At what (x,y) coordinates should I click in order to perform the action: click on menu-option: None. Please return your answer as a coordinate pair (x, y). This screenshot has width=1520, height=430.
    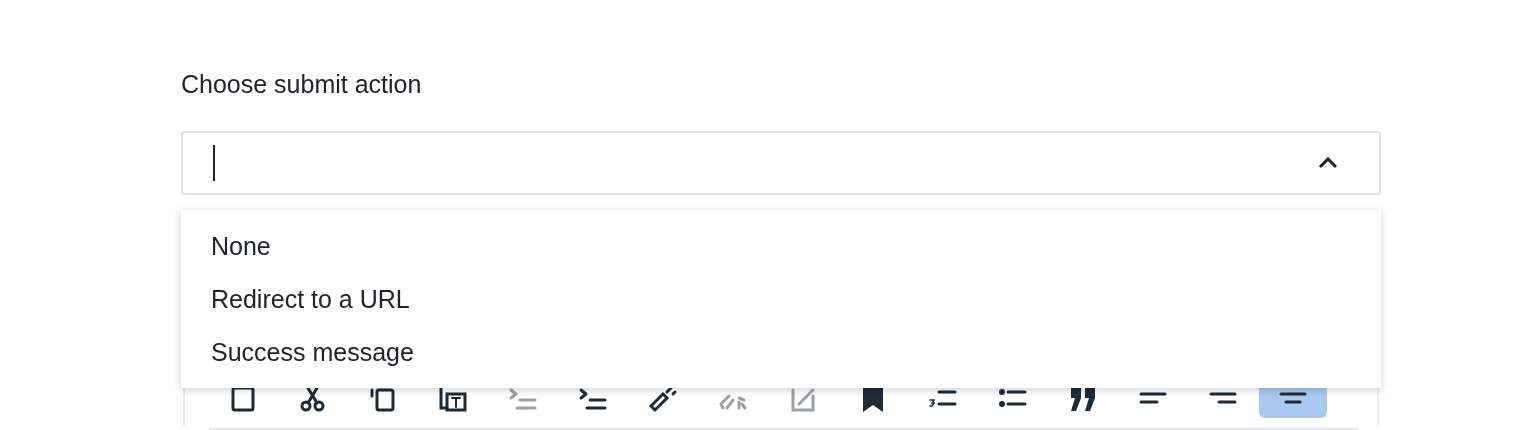
    Looking at the image, I should click on (781, 246).